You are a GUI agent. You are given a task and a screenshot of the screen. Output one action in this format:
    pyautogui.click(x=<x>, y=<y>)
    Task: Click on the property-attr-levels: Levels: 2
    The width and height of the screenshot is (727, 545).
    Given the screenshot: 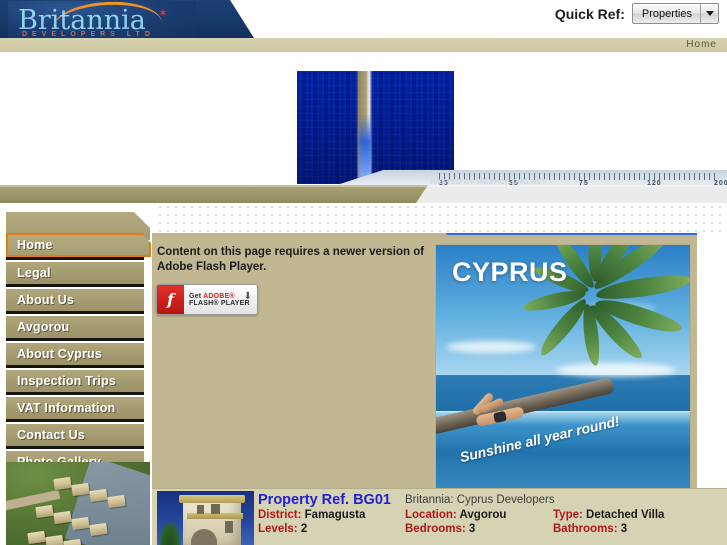 What is the action you would take?
    pyautogui.click(x=282, y=529)
    